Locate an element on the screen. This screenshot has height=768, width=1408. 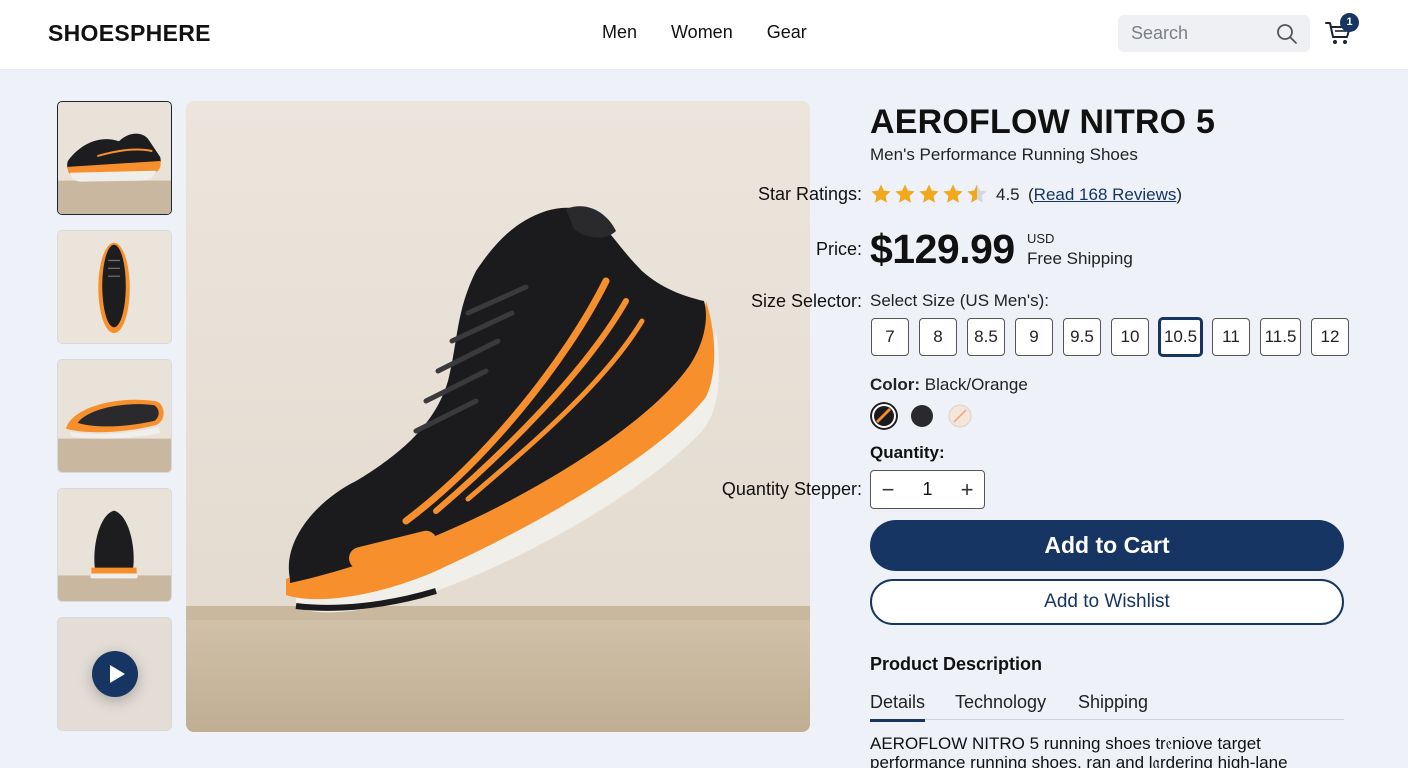
shoe-side-thumbnail-image is located at coordinates (114, 158).